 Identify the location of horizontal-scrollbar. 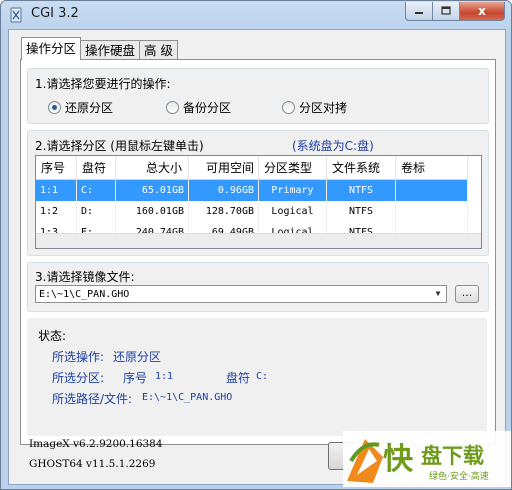
(258, 240).